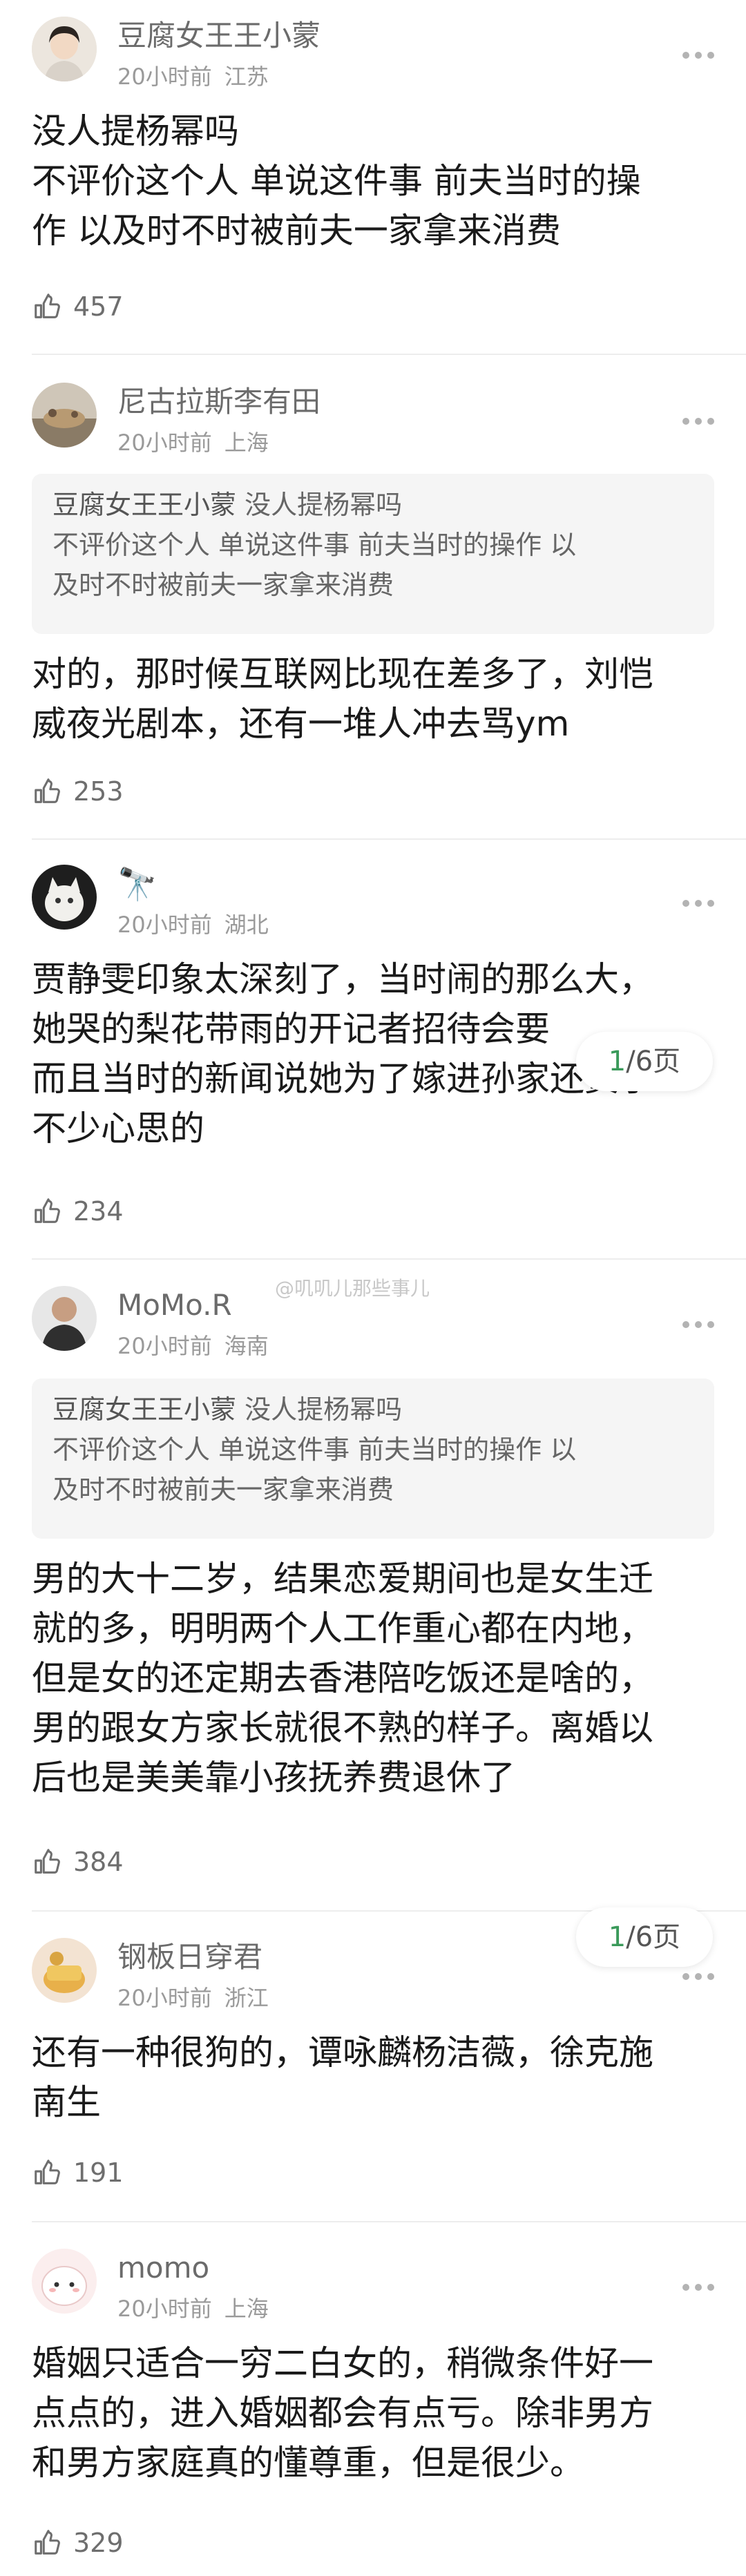 This screenshot has width=746, height=2576. What do you see at coordinates (246, 1346) in the screenshot?
I see `comment-location: 海南` at bounding box center [246, 1346].